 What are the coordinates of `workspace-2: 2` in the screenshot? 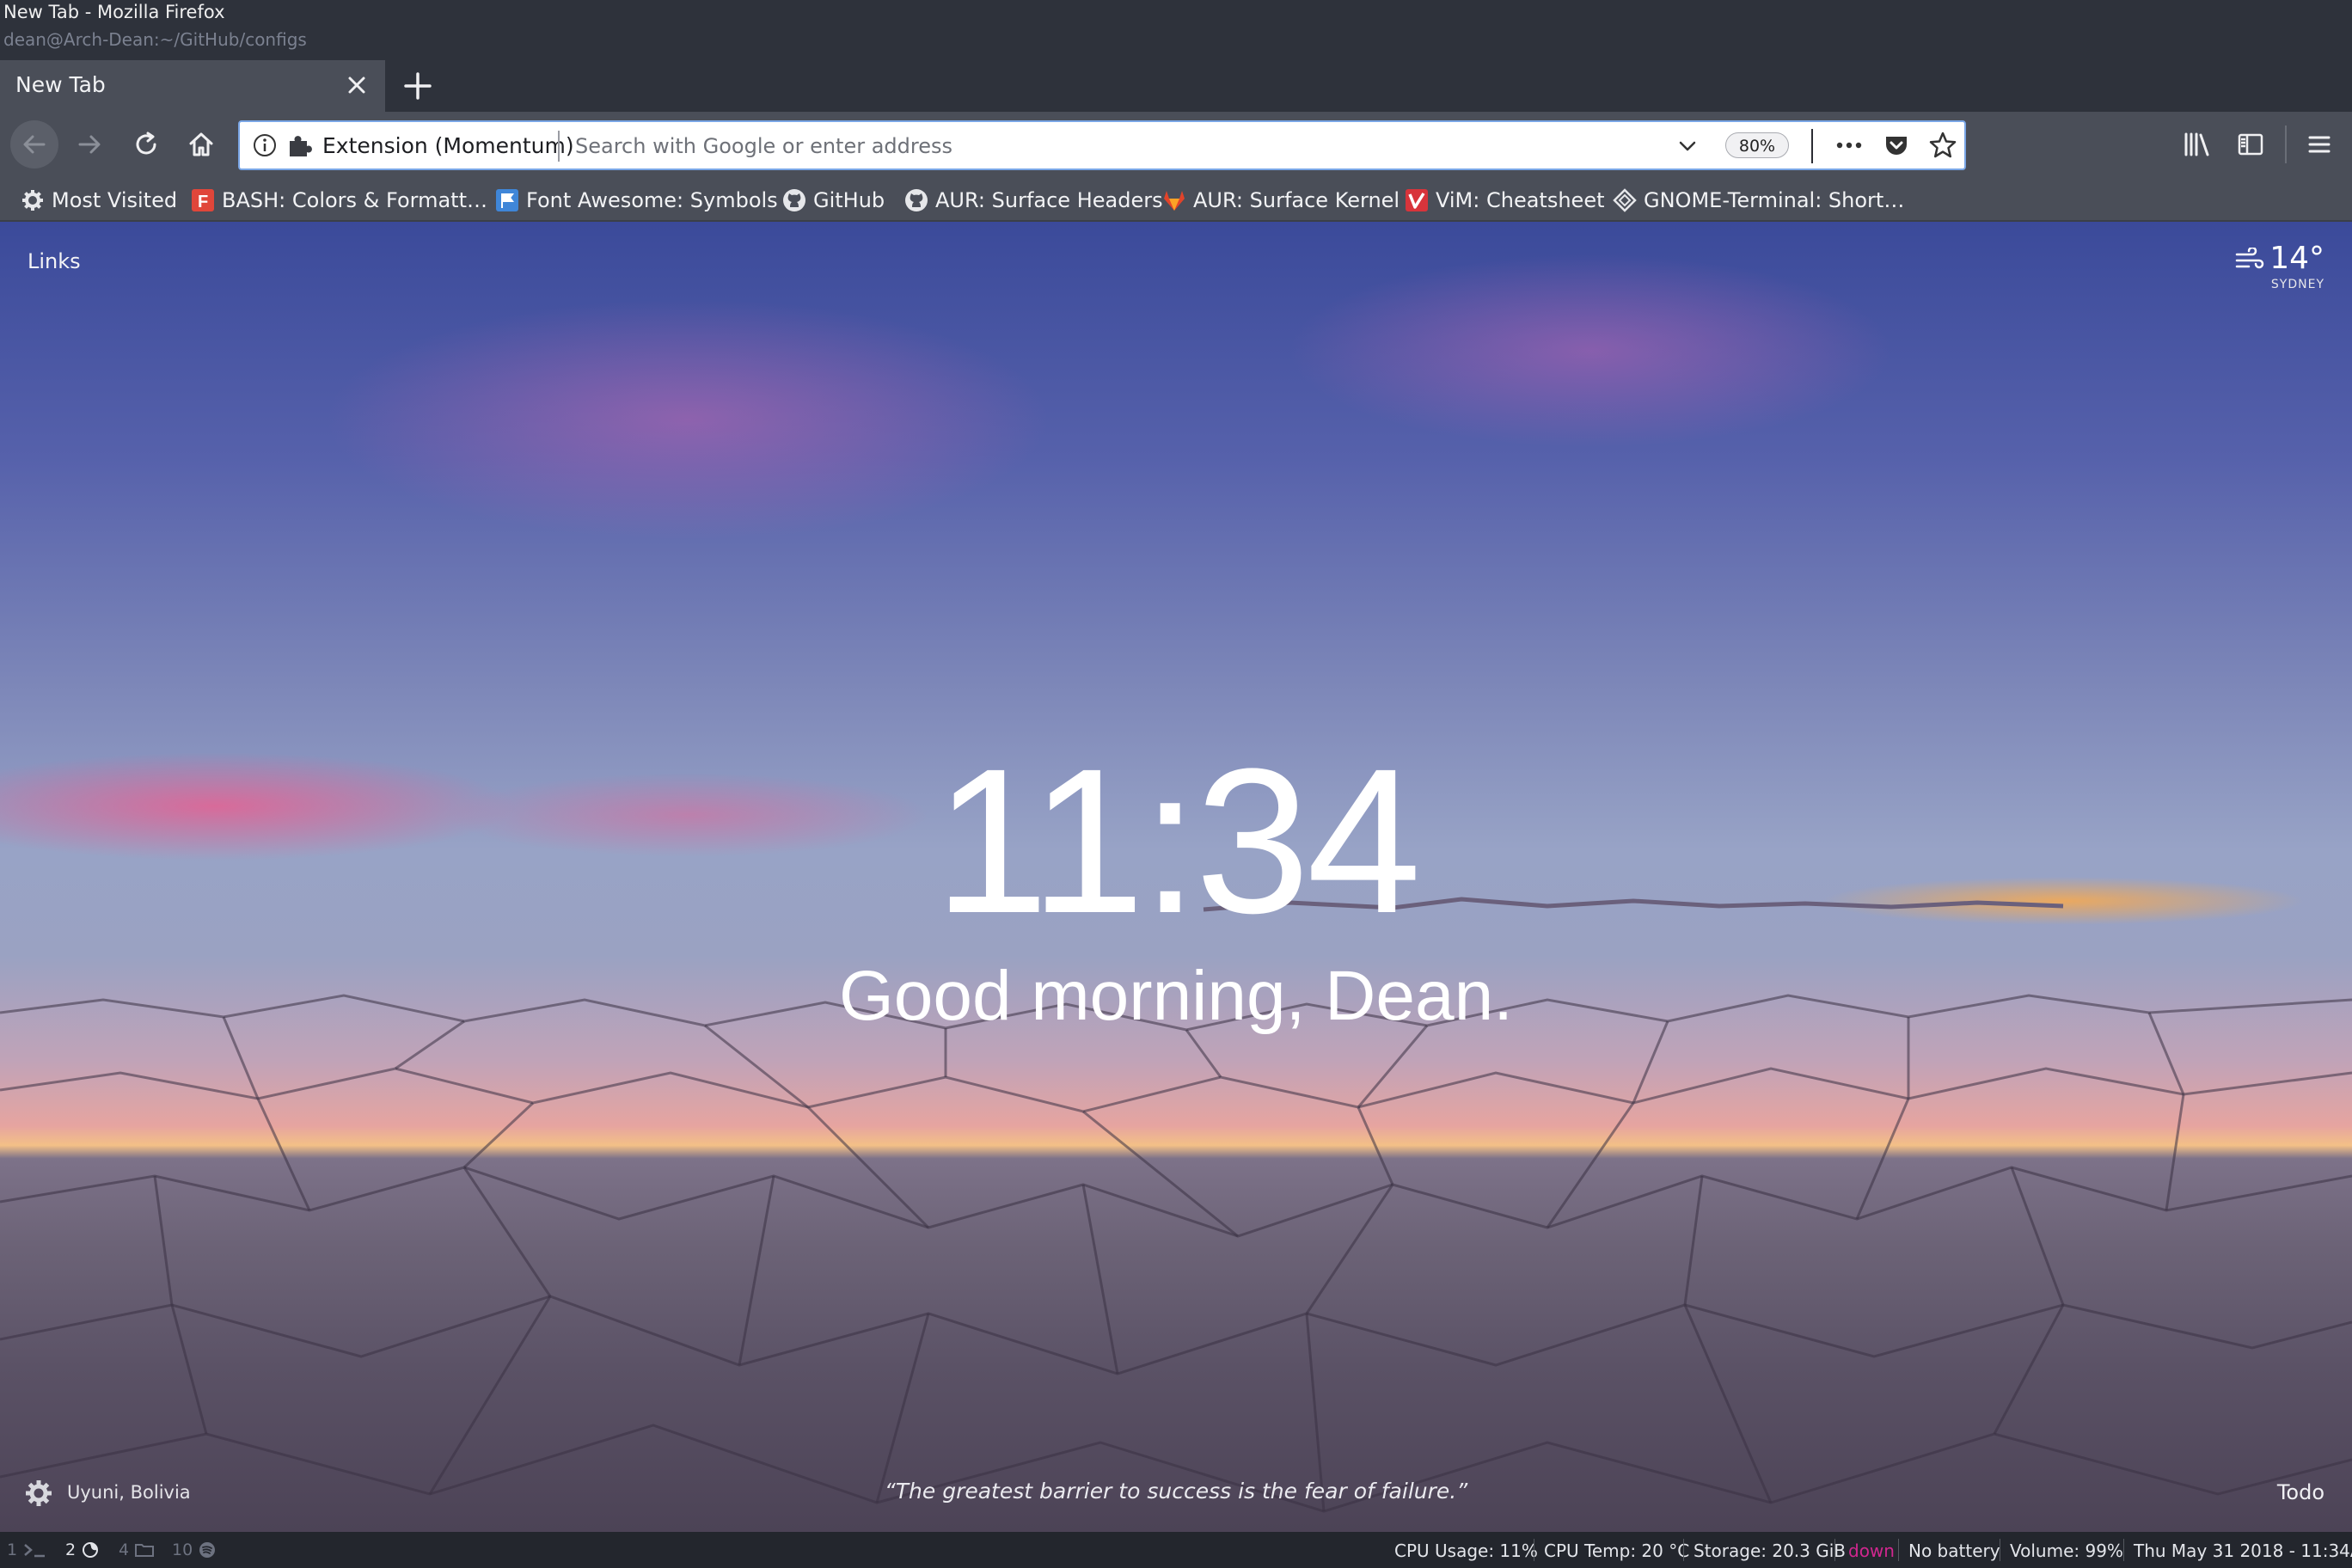 It's located at (82, 1549).